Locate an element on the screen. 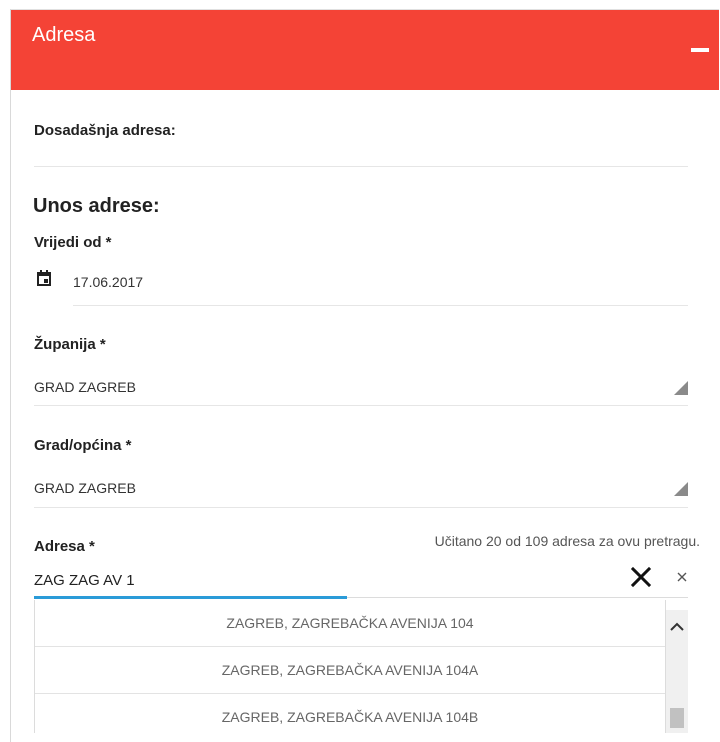 Image resolution: width=720 pixels, height=742 pixels. suggestion-item: ZAGREB, ZAGREBAČKA AVENIJA 104A is located at coordinates (350, 670).